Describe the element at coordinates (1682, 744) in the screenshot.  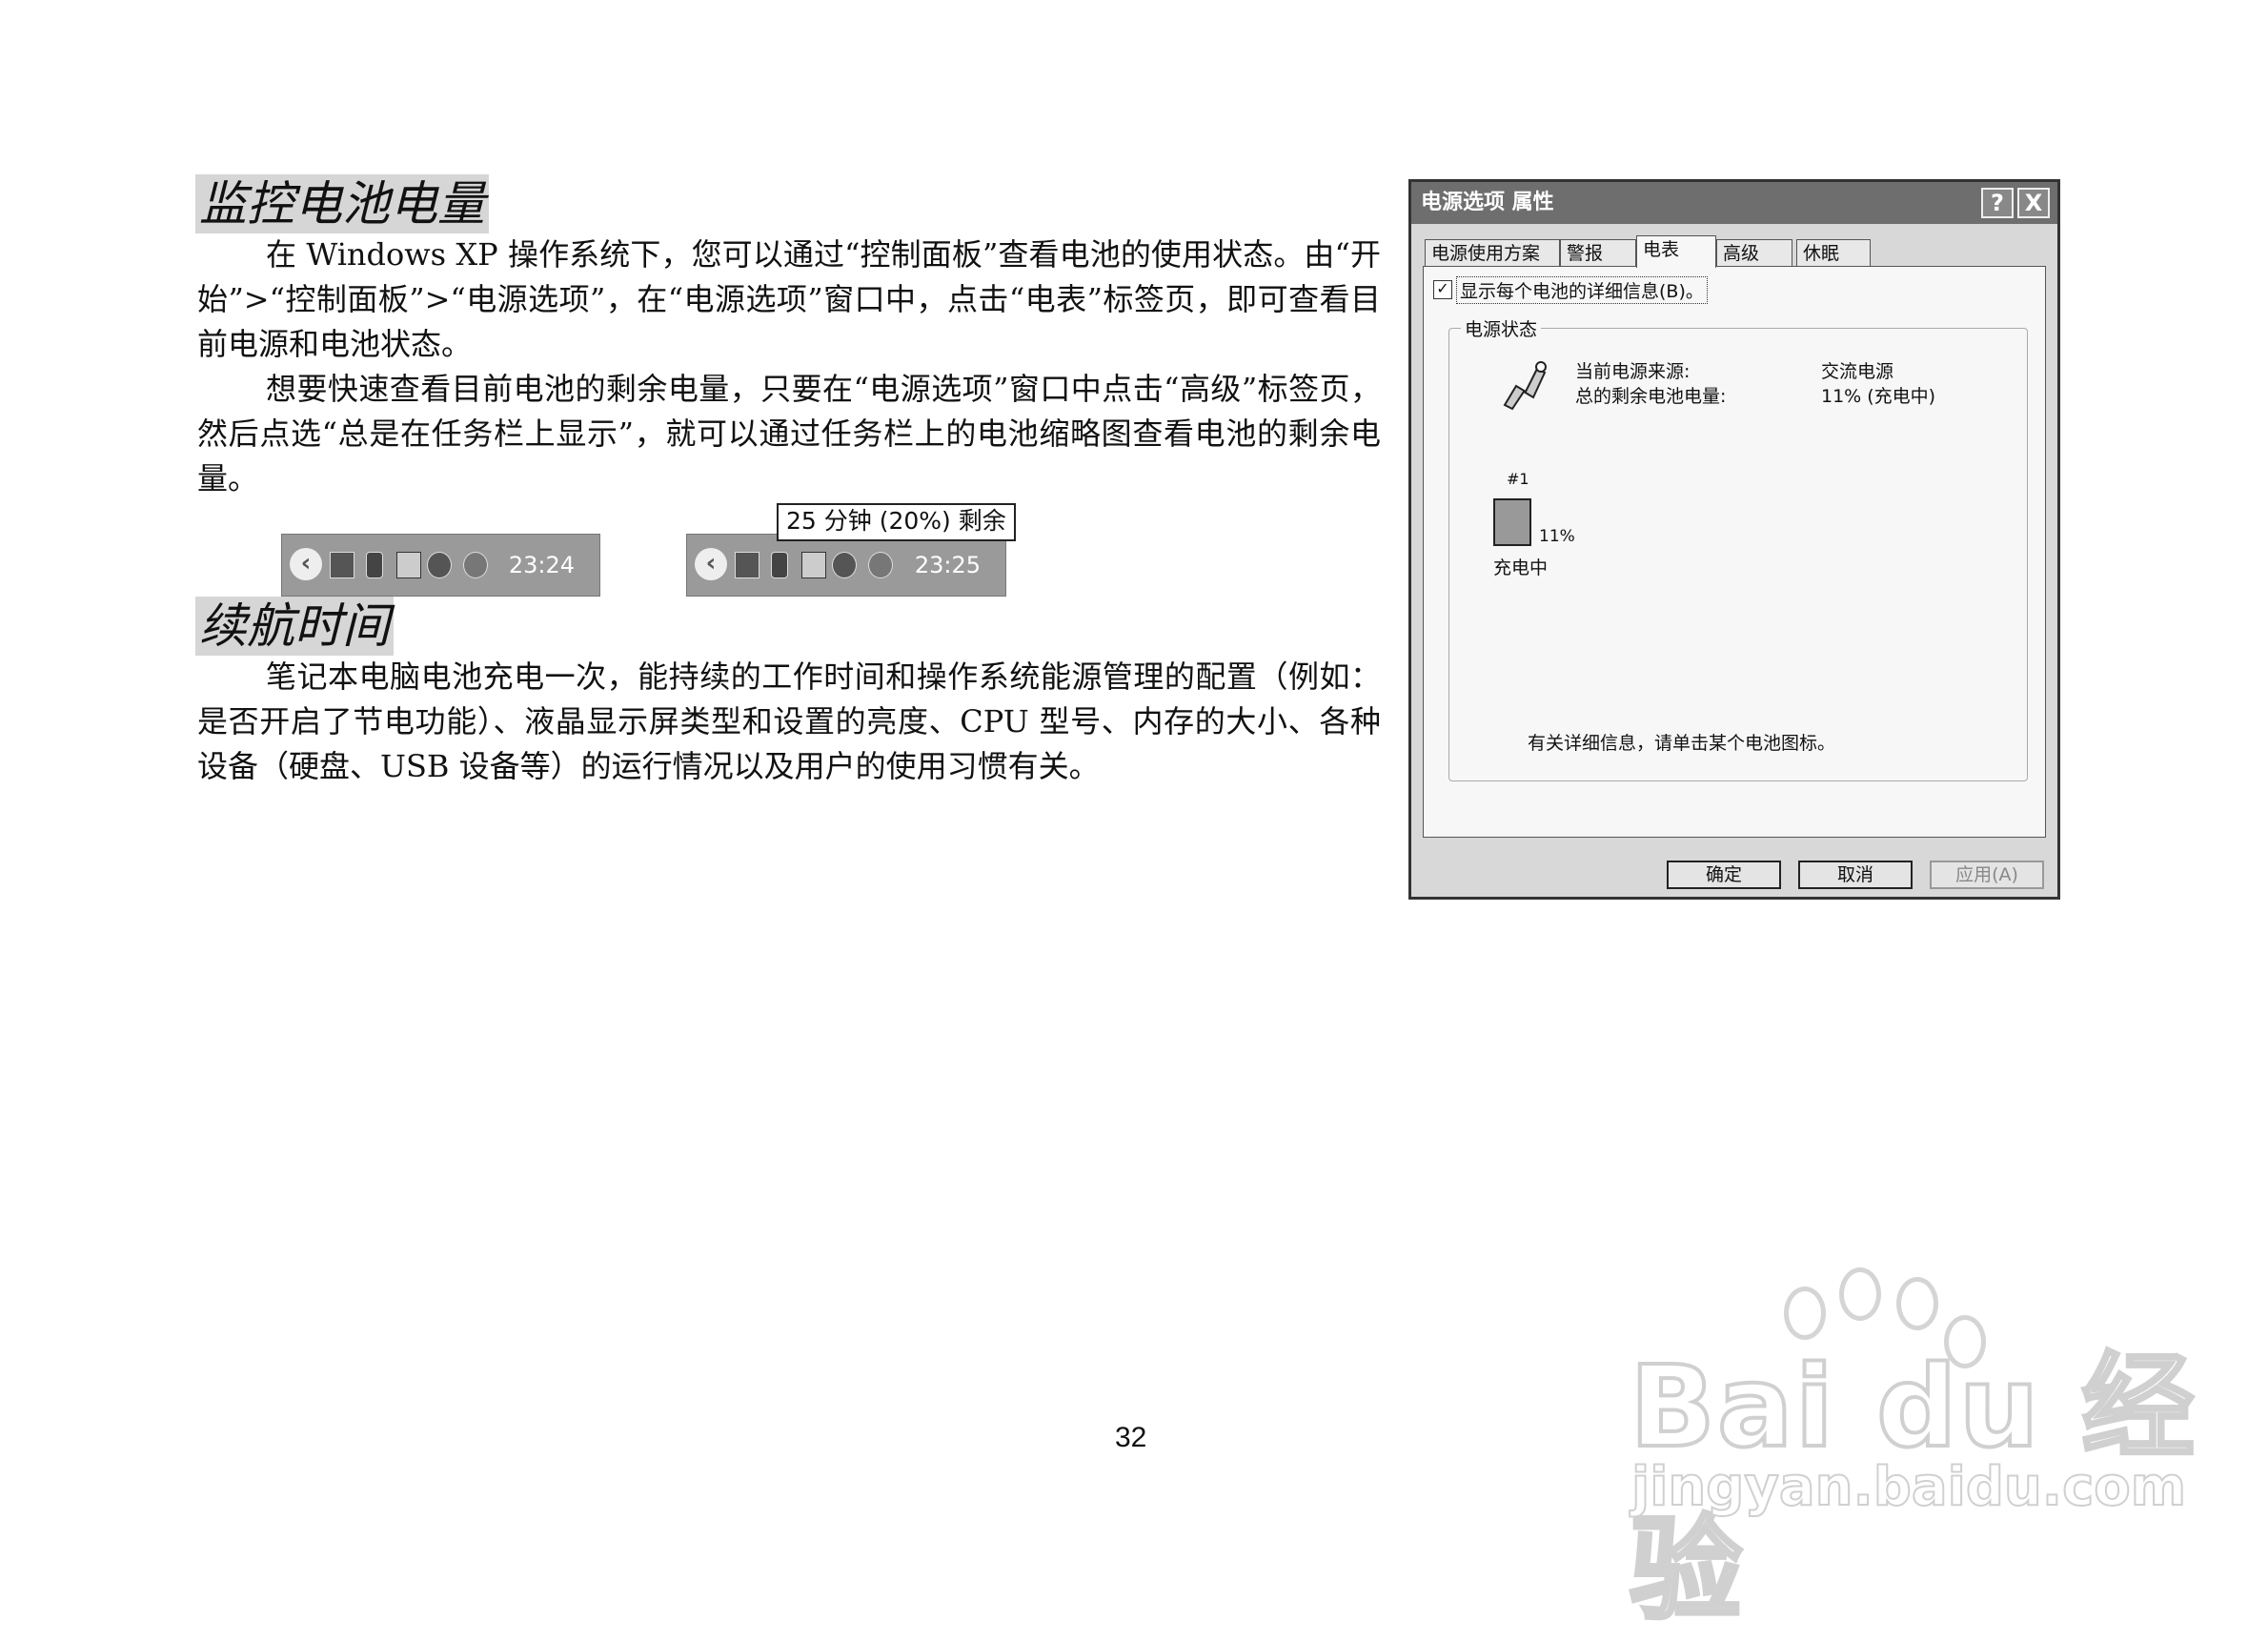
I see `info-text: 有关详细信息，请单击某个电池图标。` at that location.